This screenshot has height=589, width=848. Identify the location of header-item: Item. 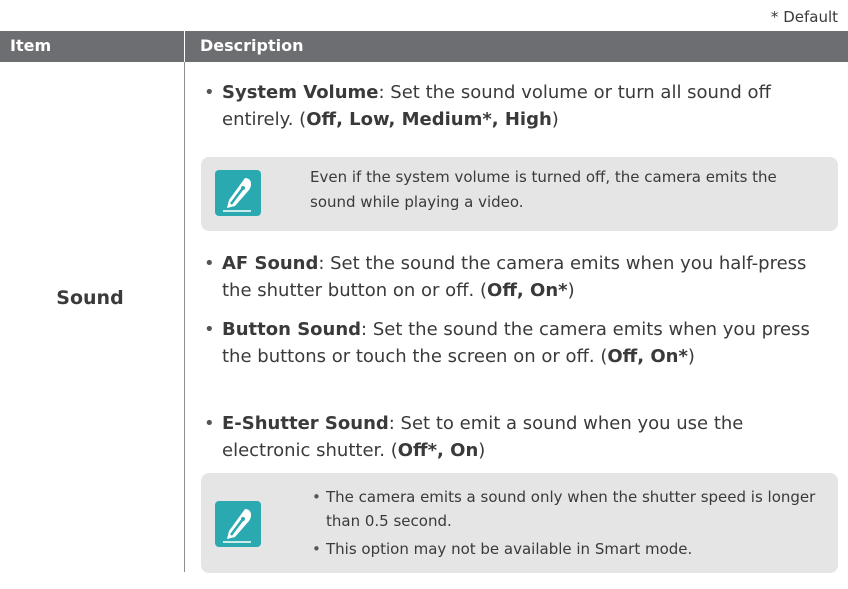
(31, 45).